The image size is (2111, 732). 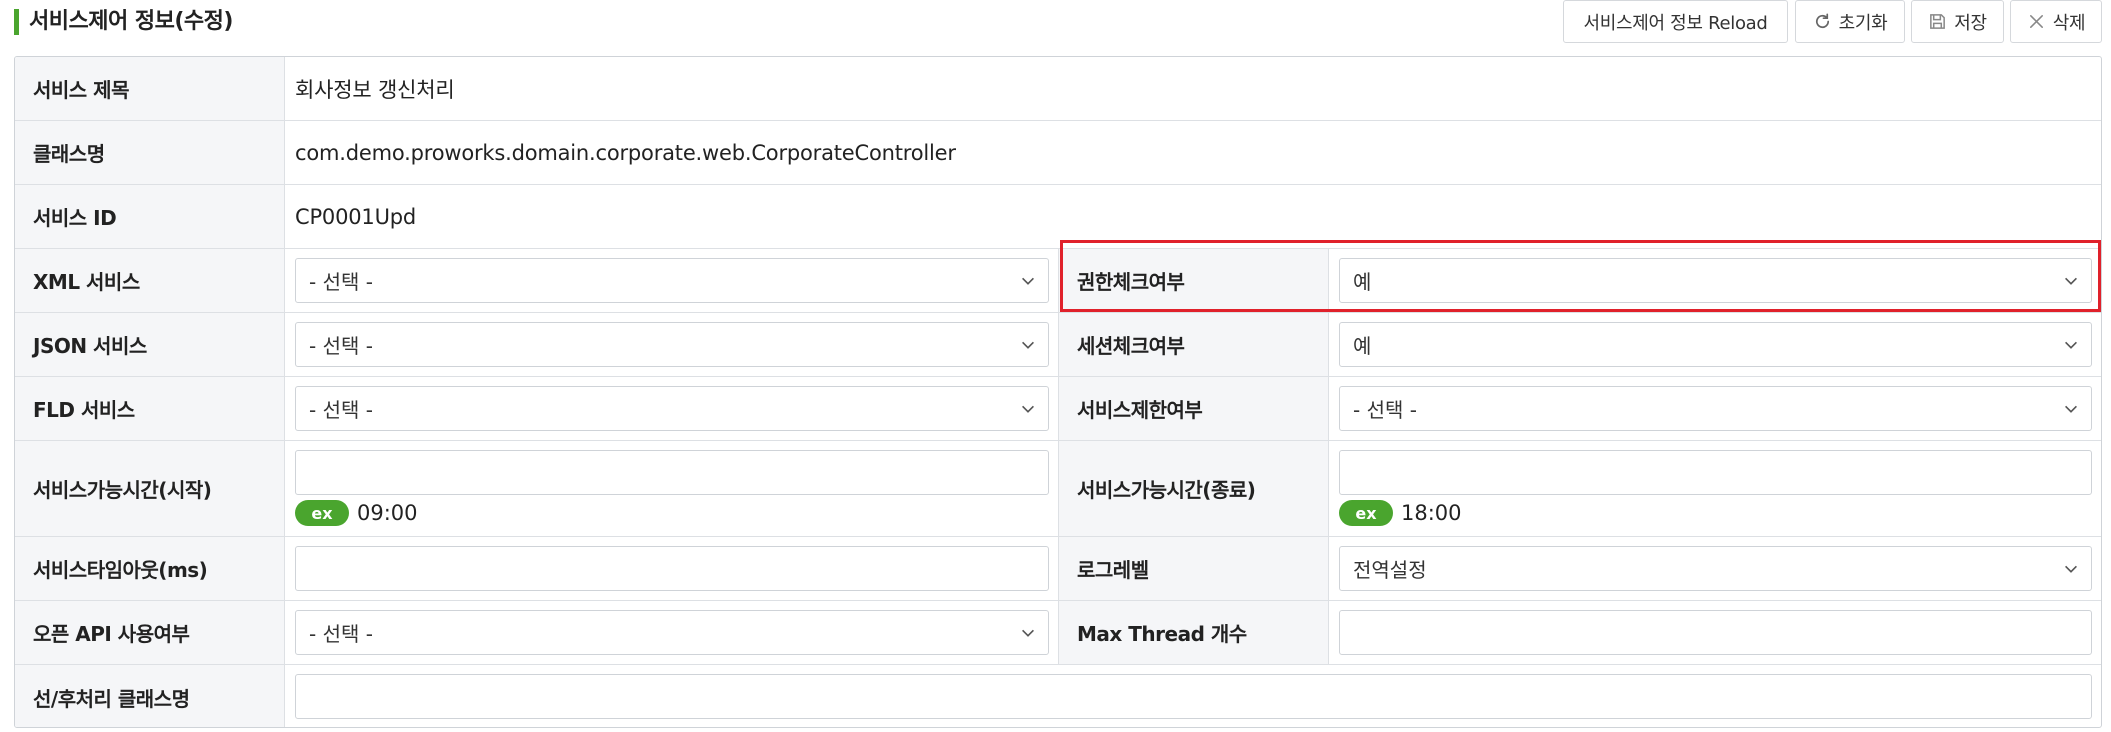 I want to click on xml-service-selected: - 선택 -, so click(x=341, y=282).